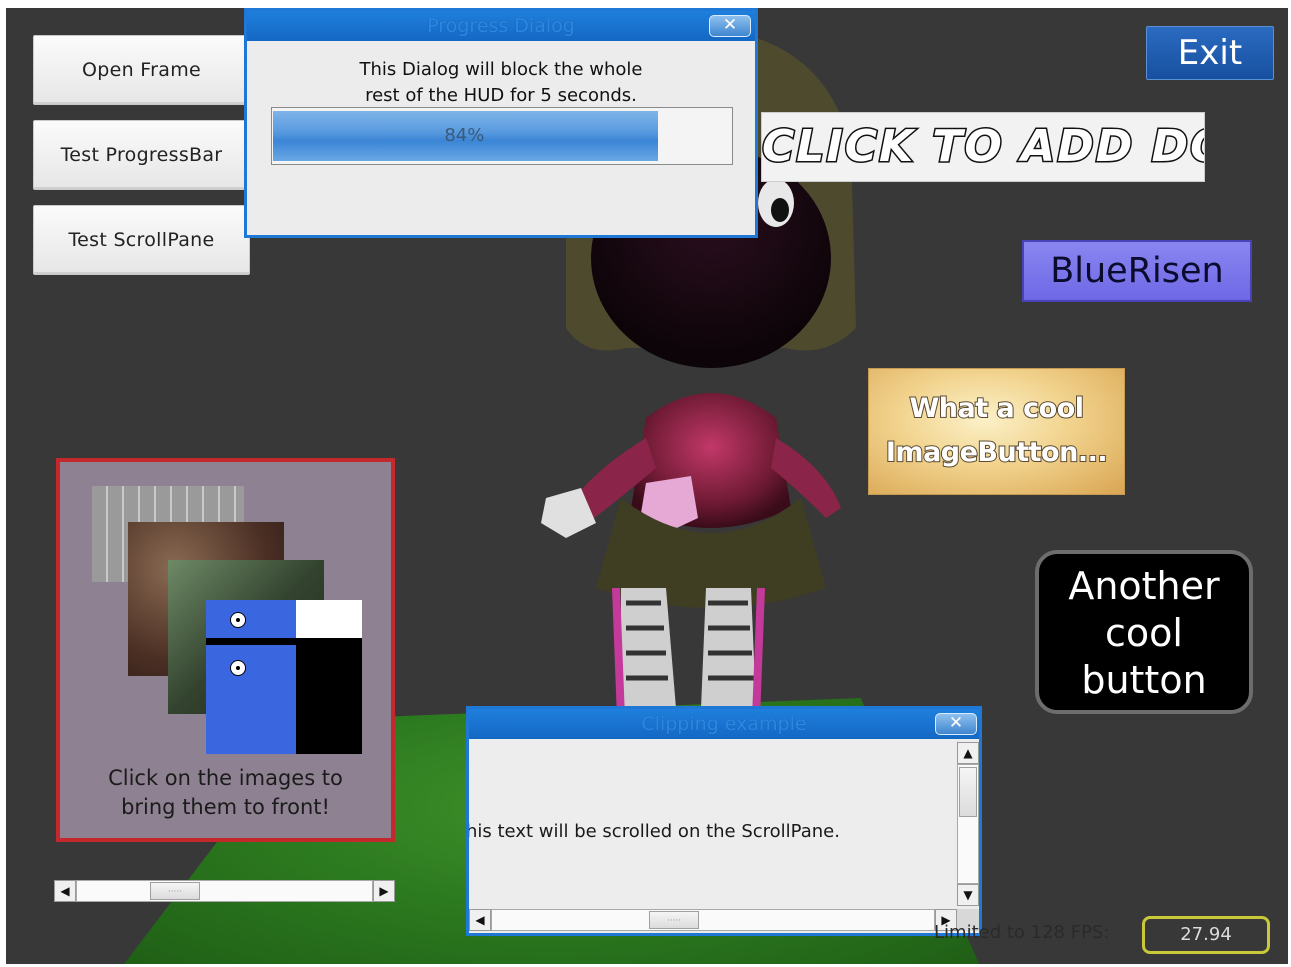  Describe the element at coordinates (1144, 586) in the screenshot. I see `cool-button-line1: Another` at that location.